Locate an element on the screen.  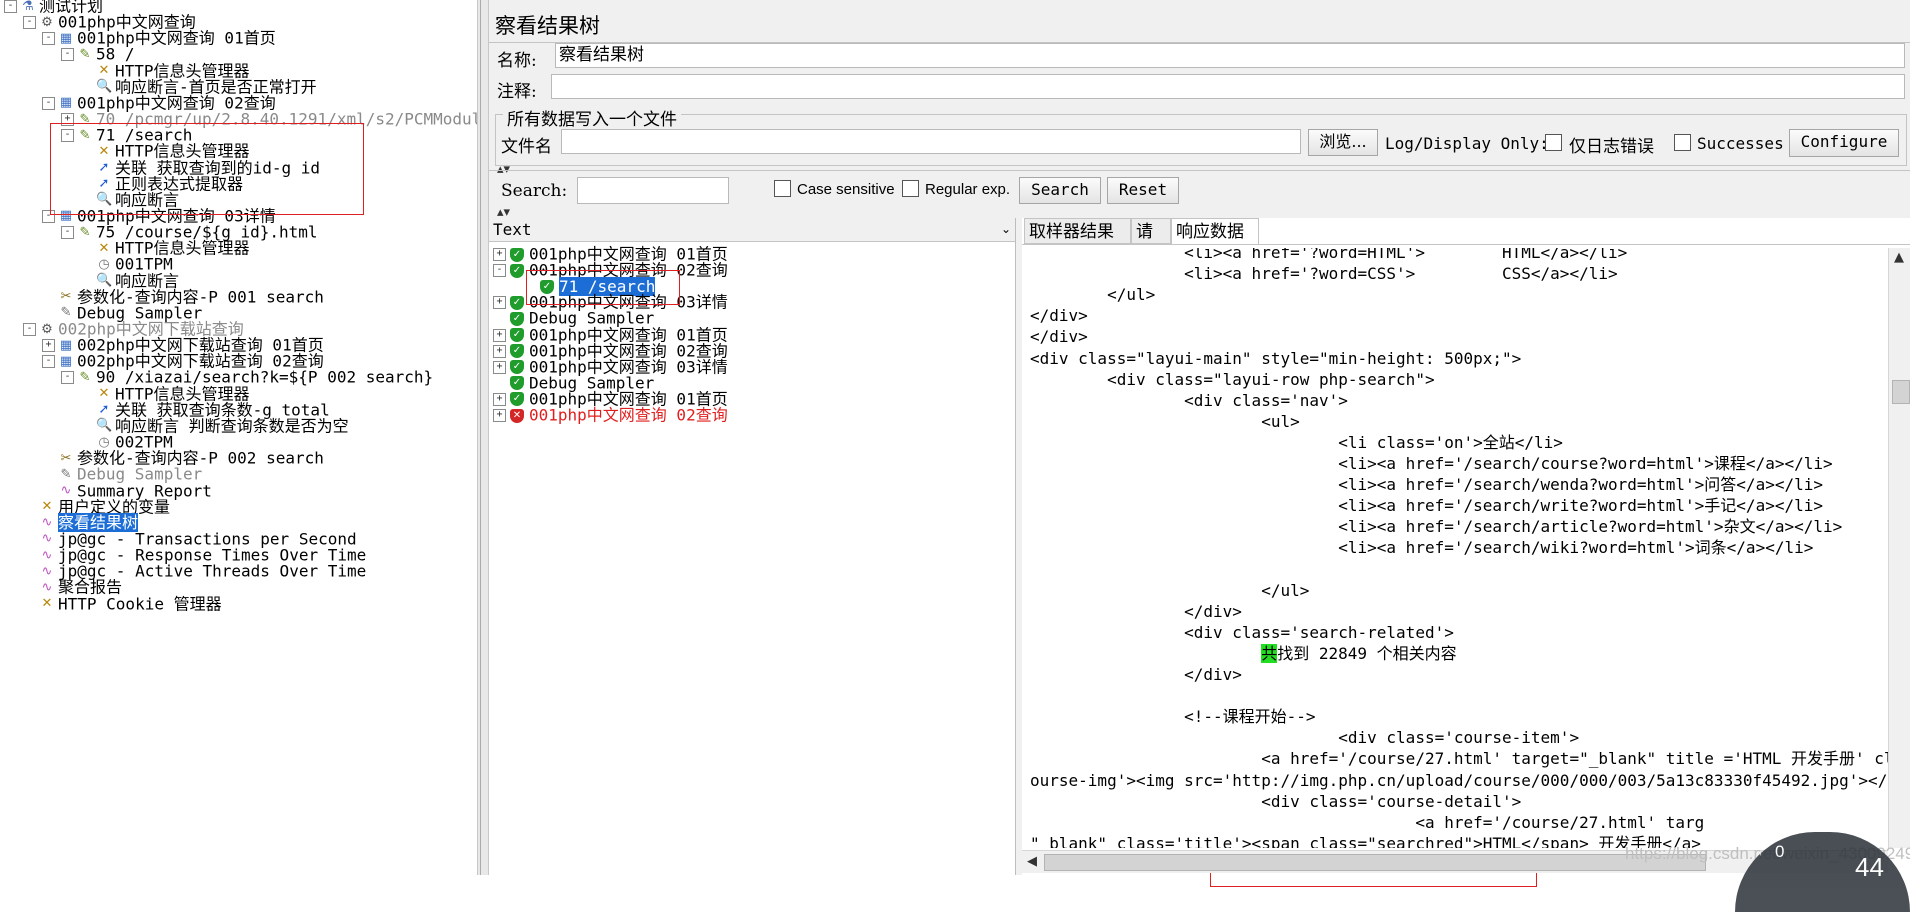
tab-response-data: 响应数据 is located at coordinates (1215, 231).